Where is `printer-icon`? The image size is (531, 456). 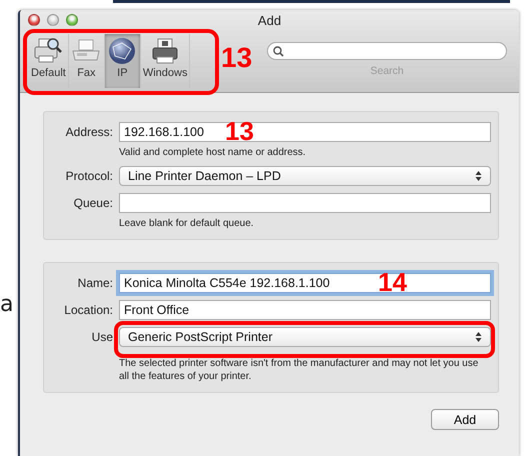
printer-icon is located at coordinates (165, 51).